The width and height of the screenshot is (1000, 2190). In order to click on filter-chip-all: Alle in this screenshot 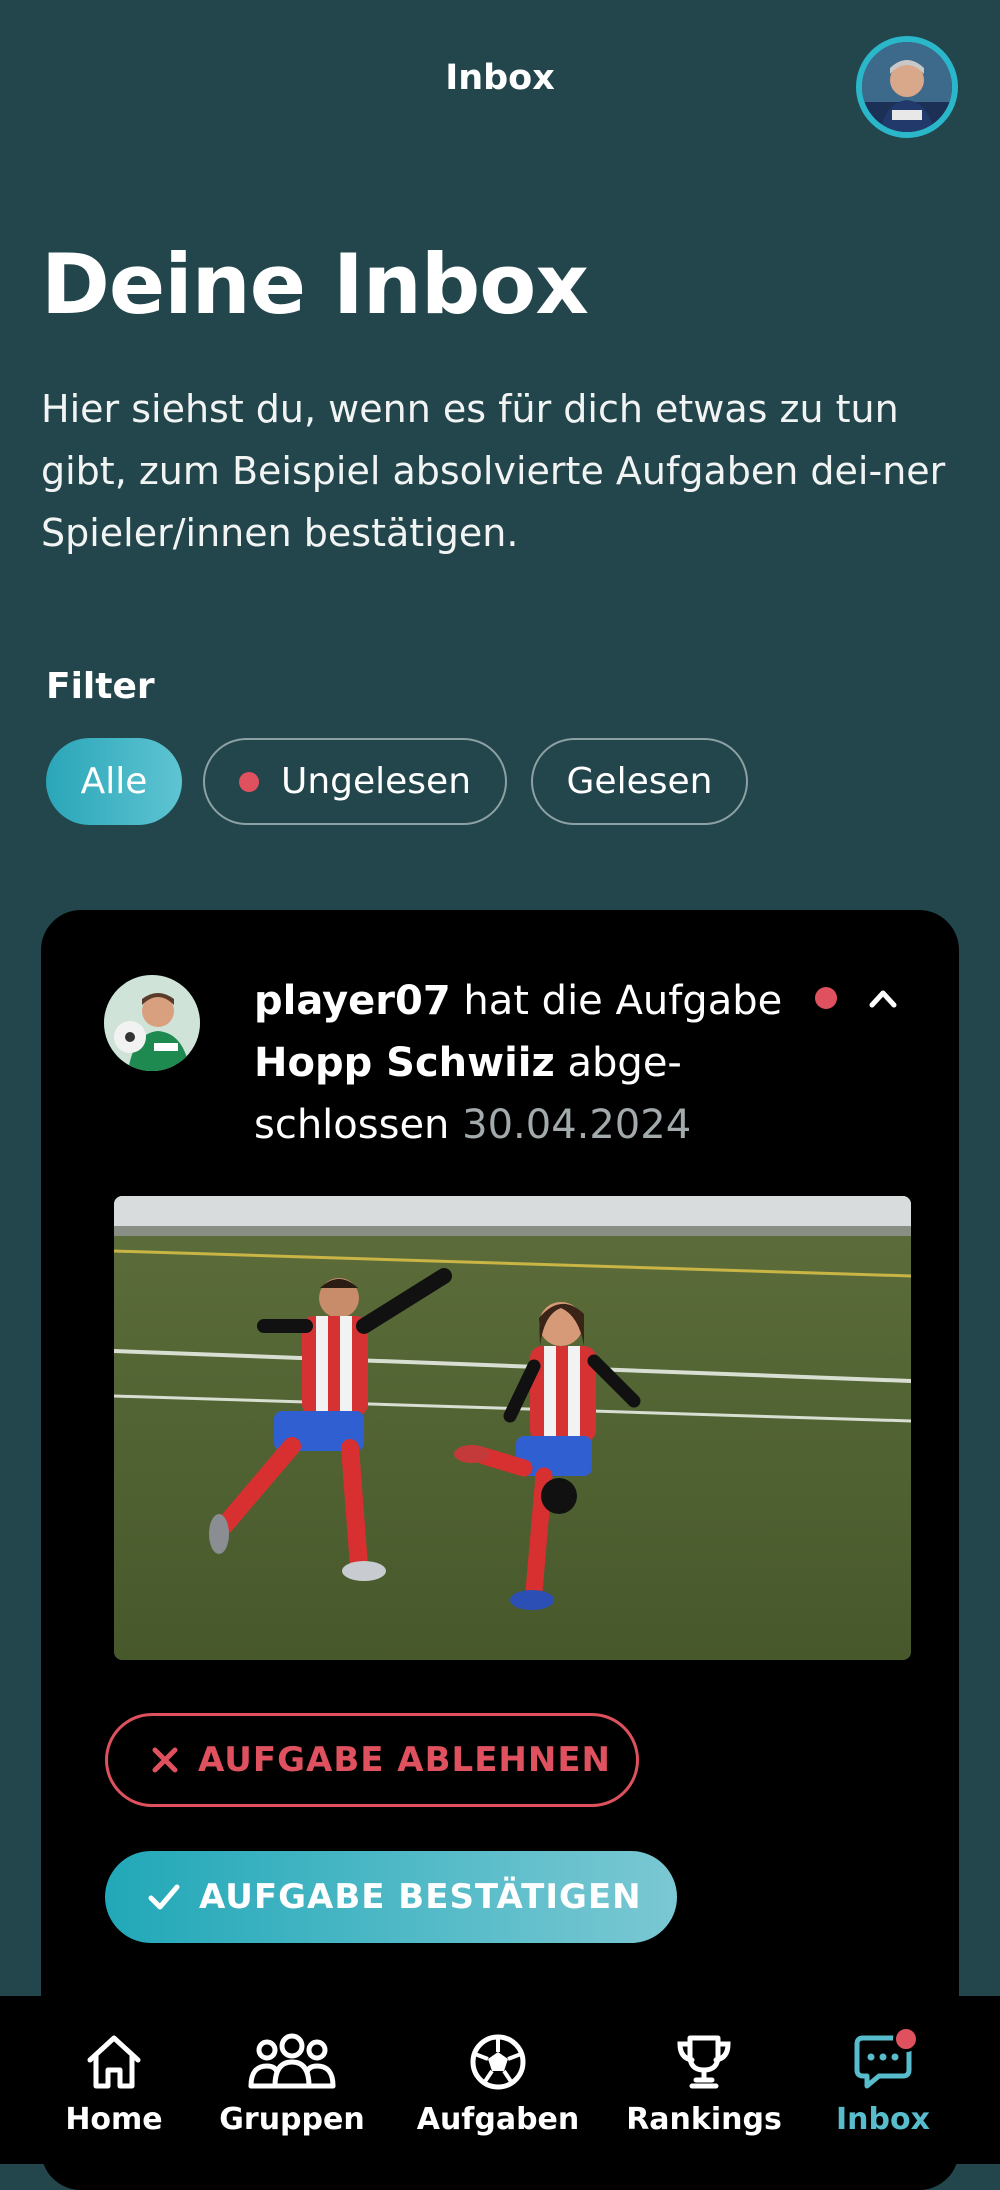, I will do `click(114, 781)`.